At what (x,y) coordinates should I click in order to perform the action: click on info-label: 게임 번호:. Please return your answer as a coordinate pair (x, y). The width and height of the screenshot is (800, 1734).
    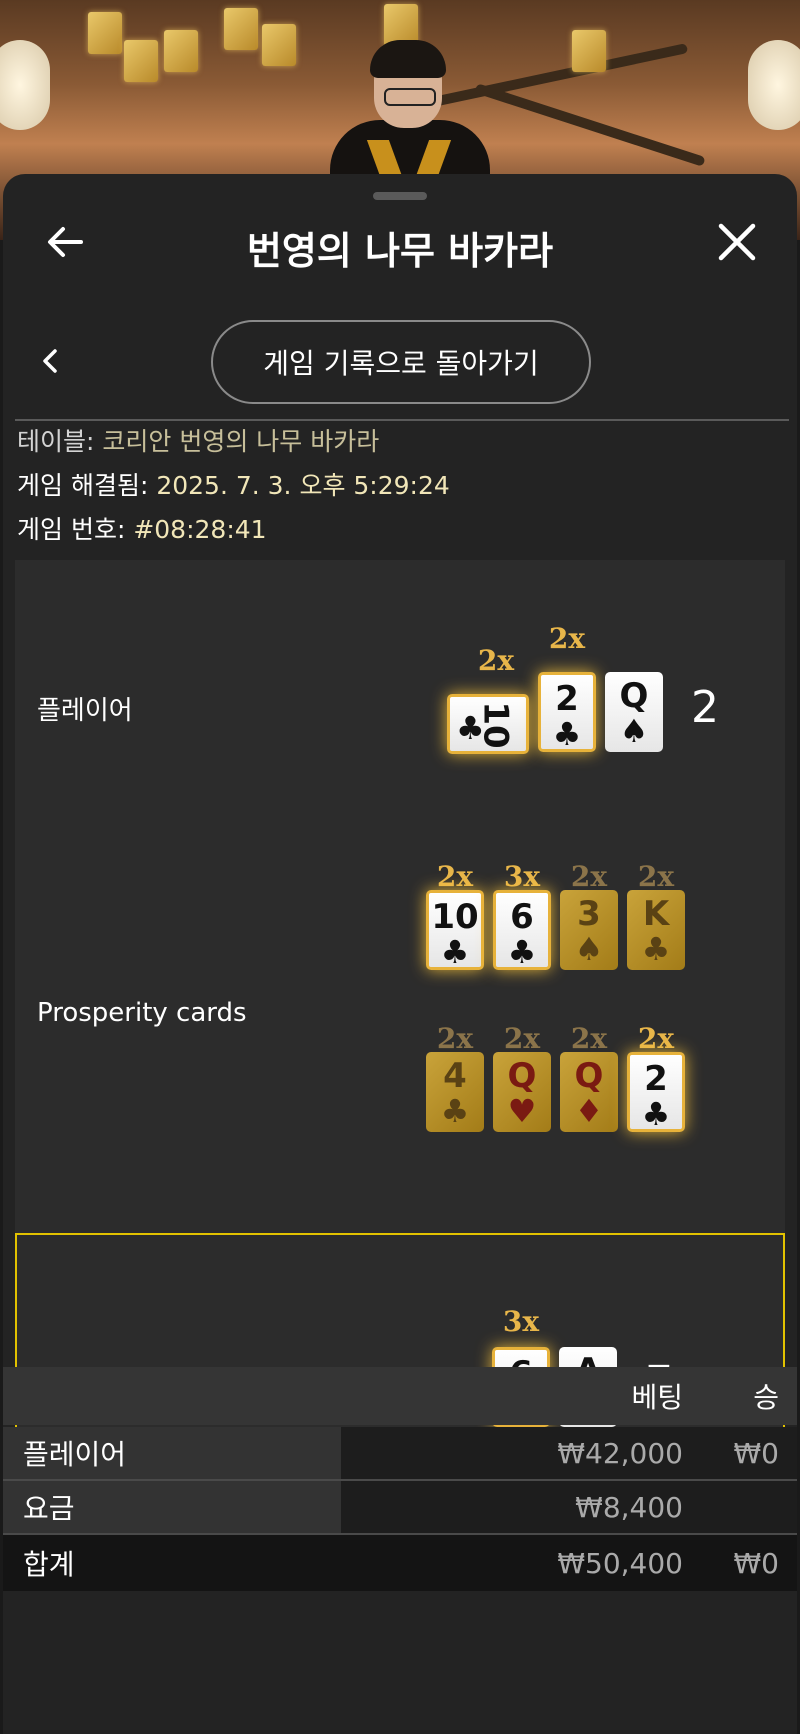
    Looking at the image, I should click on (71, 529).